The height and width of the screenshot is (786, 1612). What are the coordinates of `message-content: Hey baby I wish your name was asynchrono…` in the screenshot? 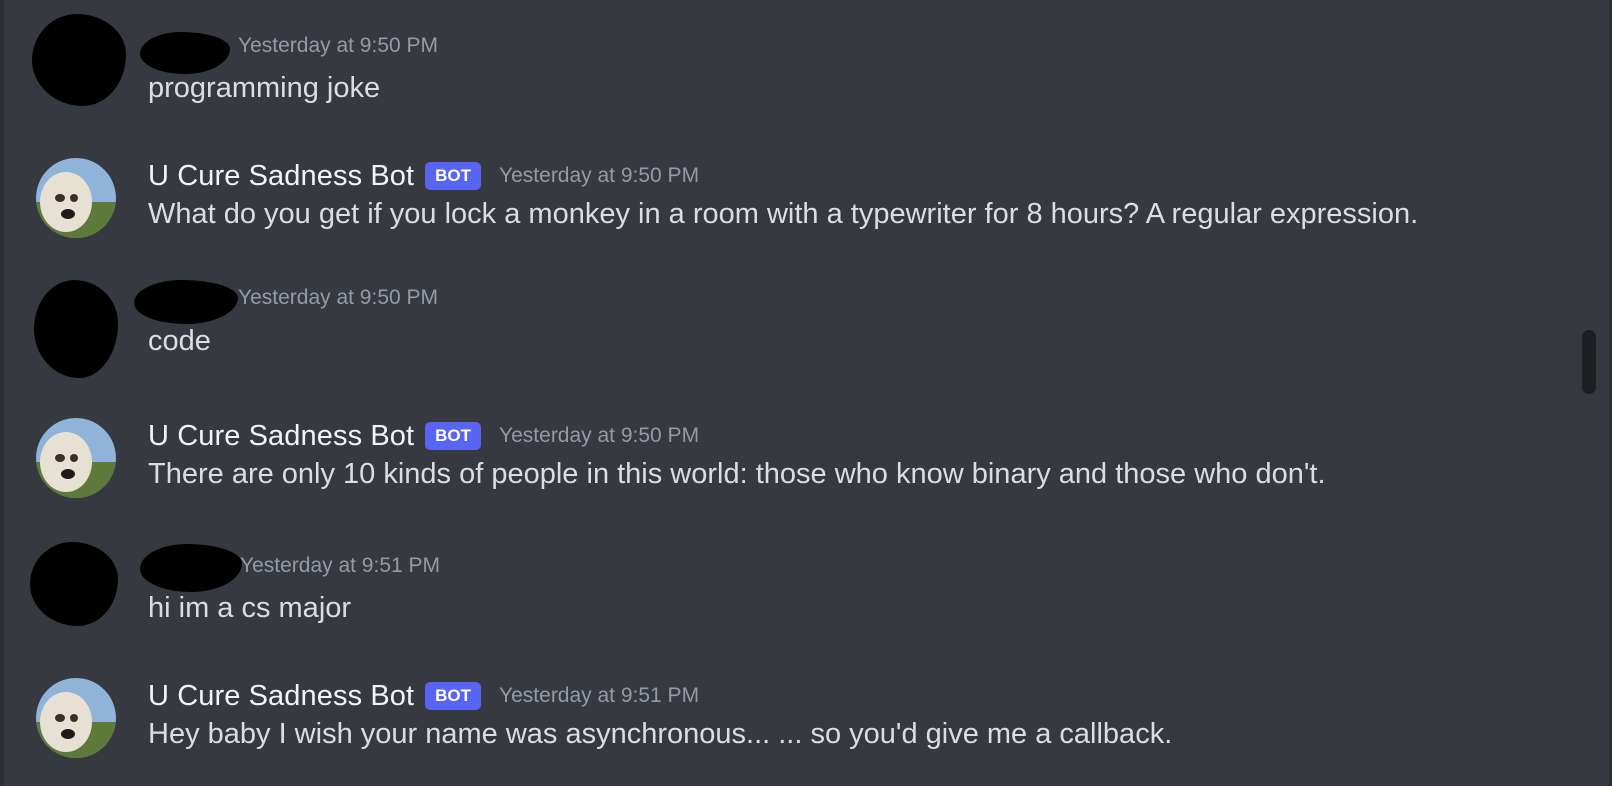 It's located at (660, 734).